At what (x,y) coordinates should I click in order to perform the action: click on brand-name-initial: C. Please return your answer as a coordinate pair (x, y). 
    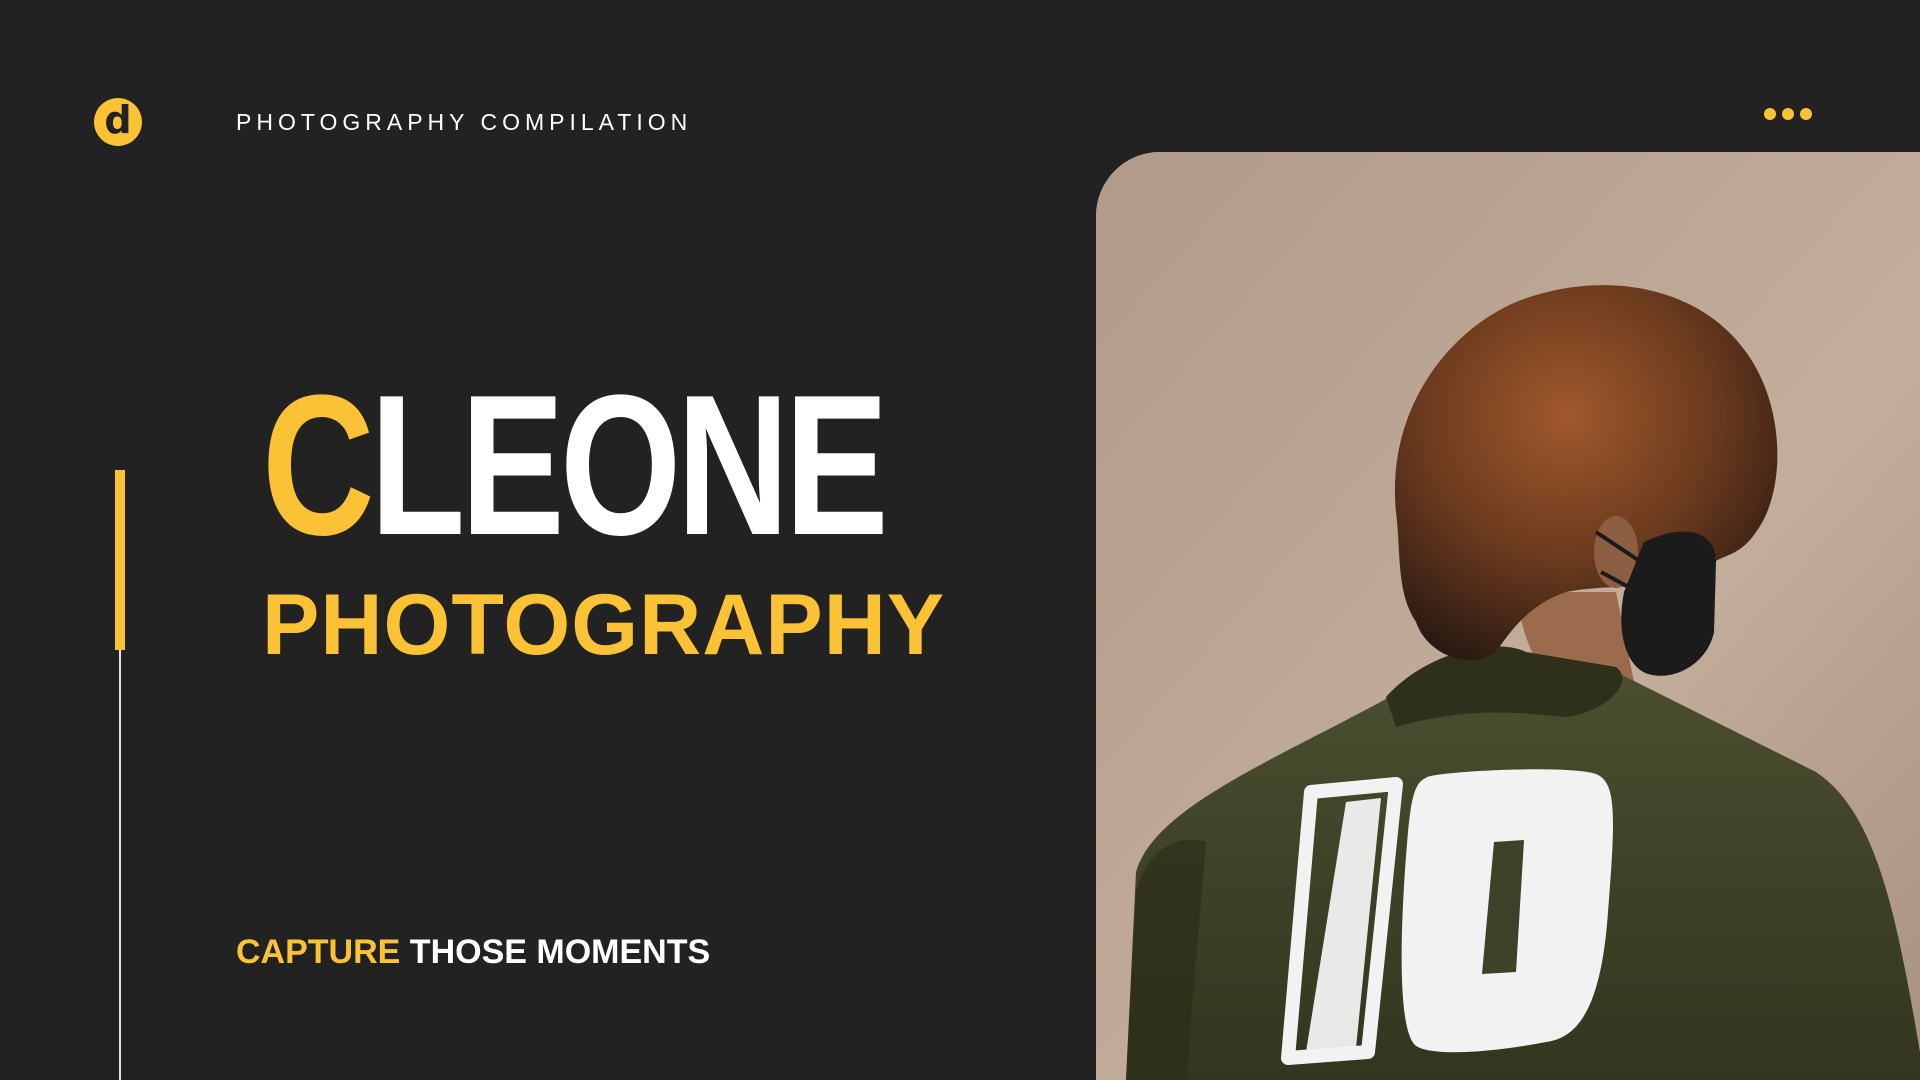
    Looking at the image, I should click on (318, 465).